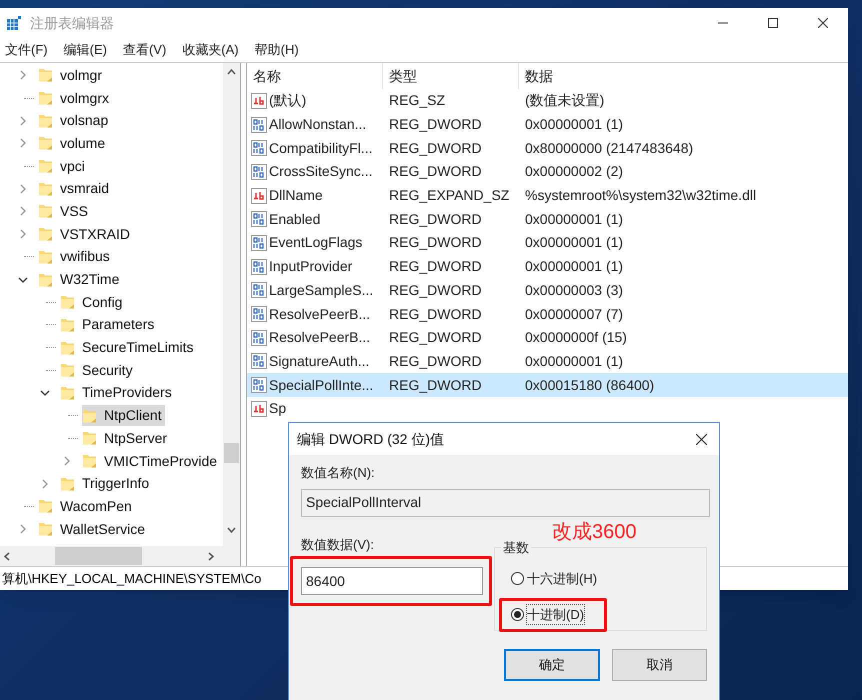 This screenshot has height=700, width=862. Describe the element at coordinates (259, 408) in the screenshot. I see `string-value-icon` at that location.